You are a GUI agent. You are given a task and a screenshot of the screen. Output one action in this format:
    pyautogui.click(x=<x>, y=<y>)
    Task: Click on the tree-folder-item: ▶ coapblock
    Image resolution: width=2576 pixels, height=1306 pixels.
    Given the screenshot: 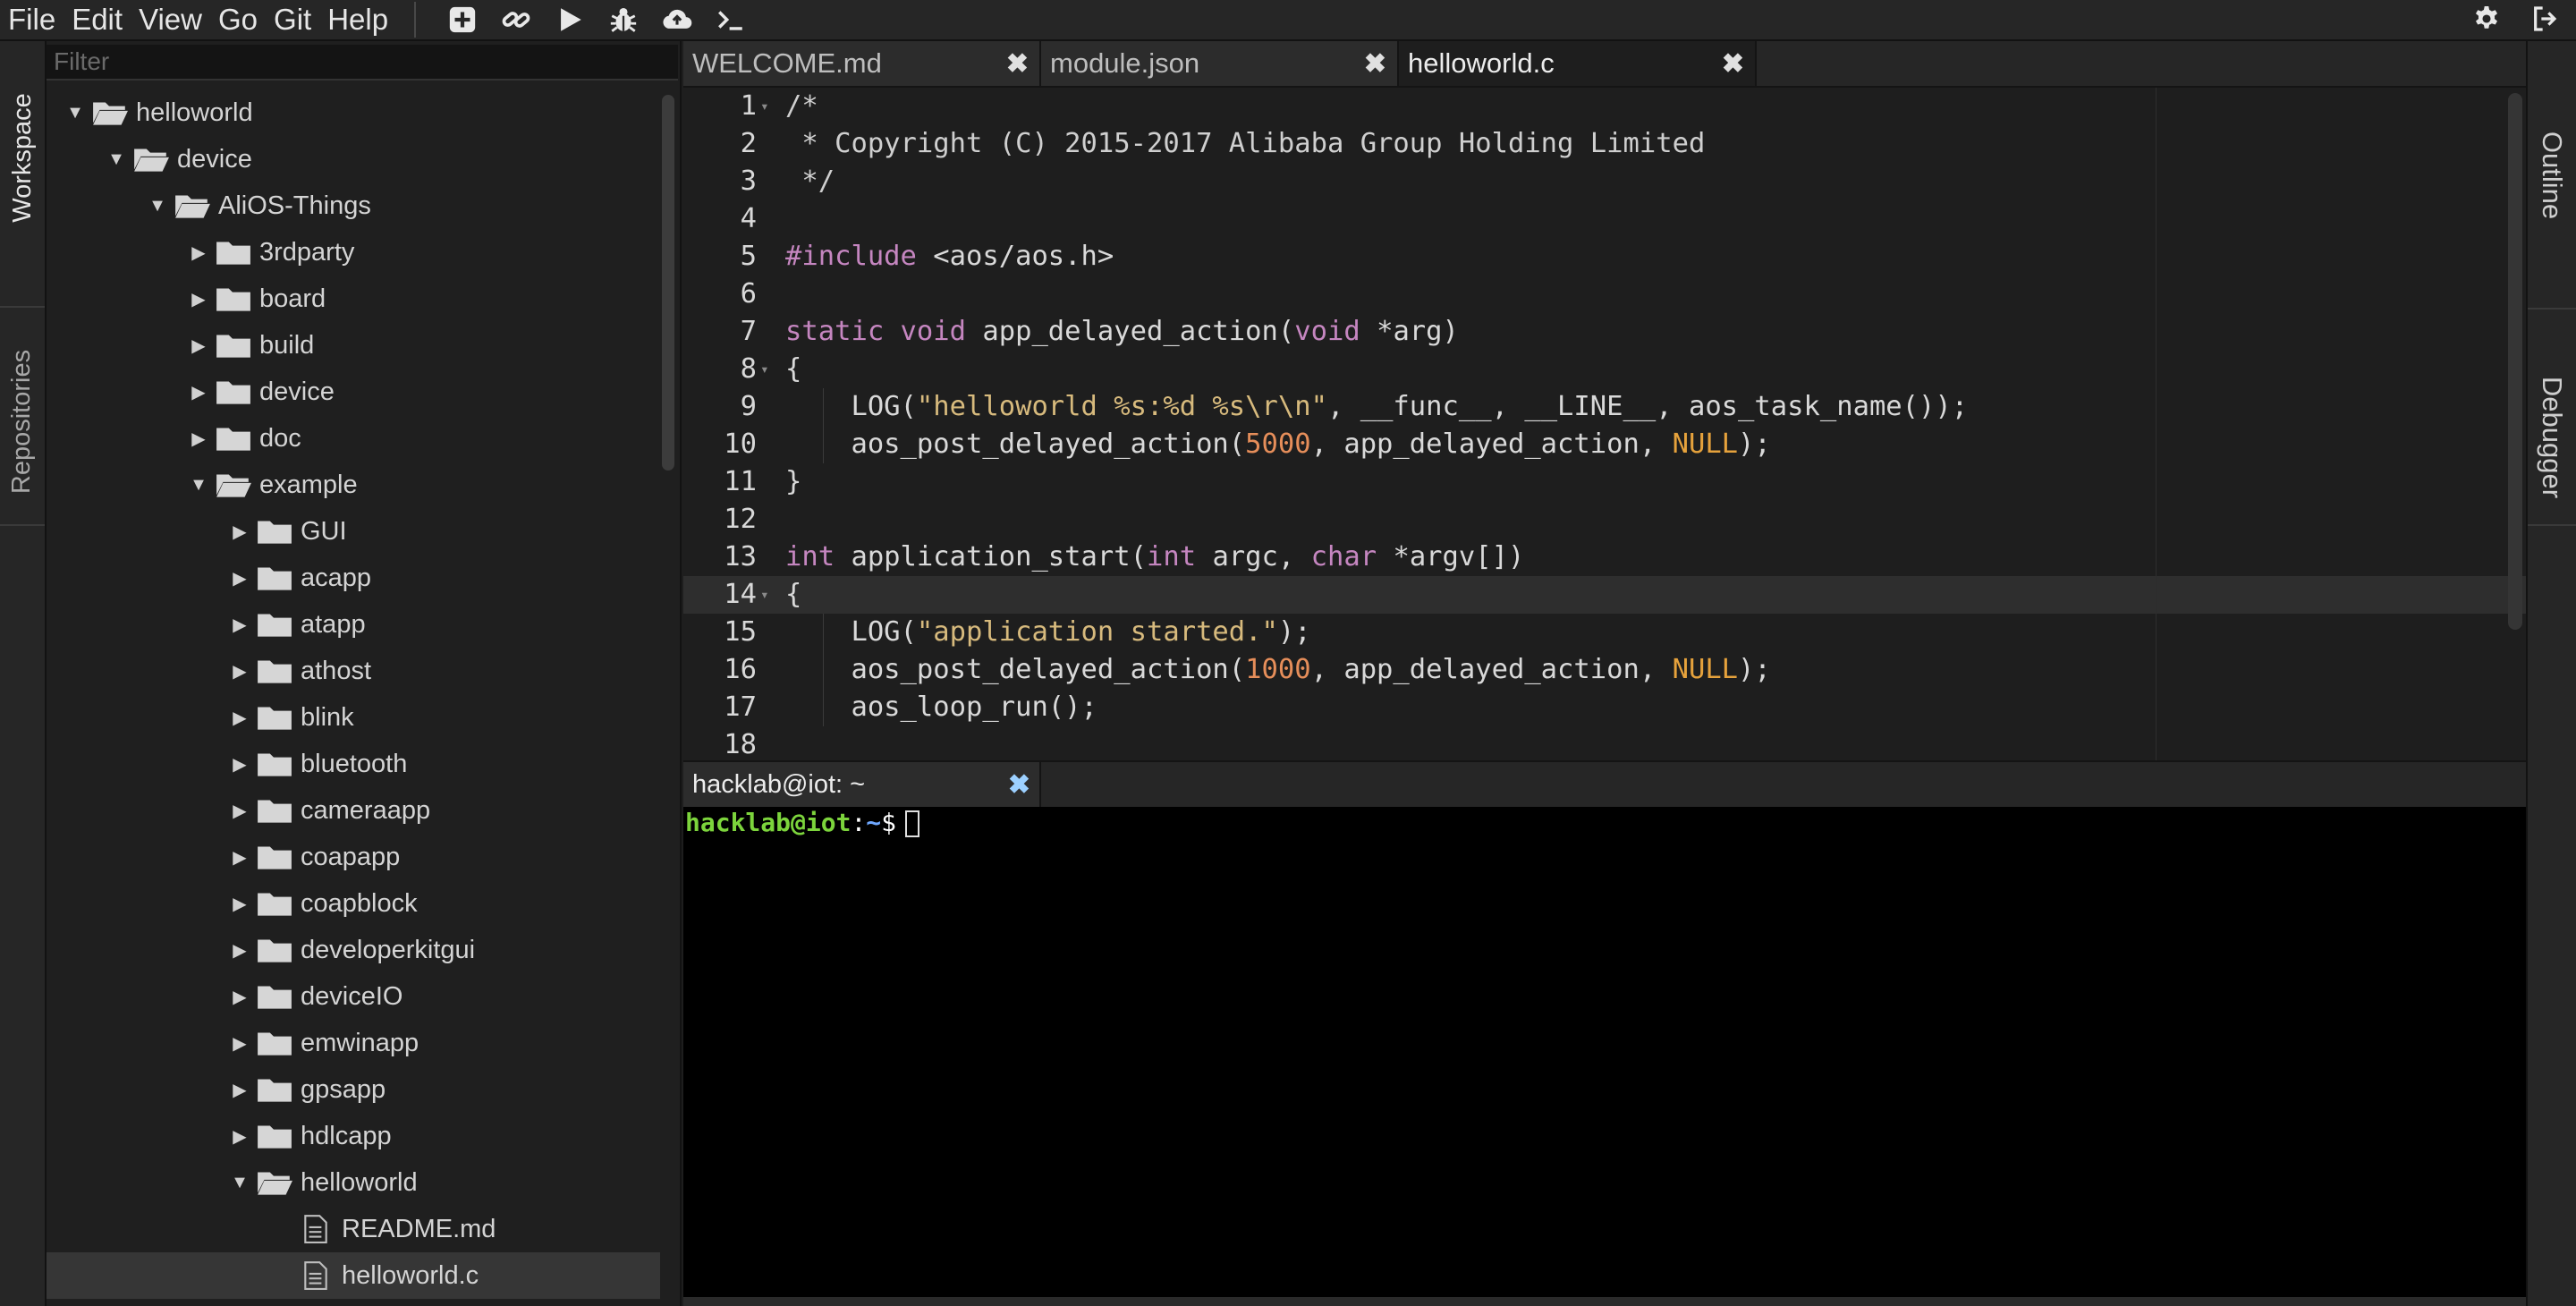 What is the action you would take?
    pyautogui.click(x=353, y=904)
    